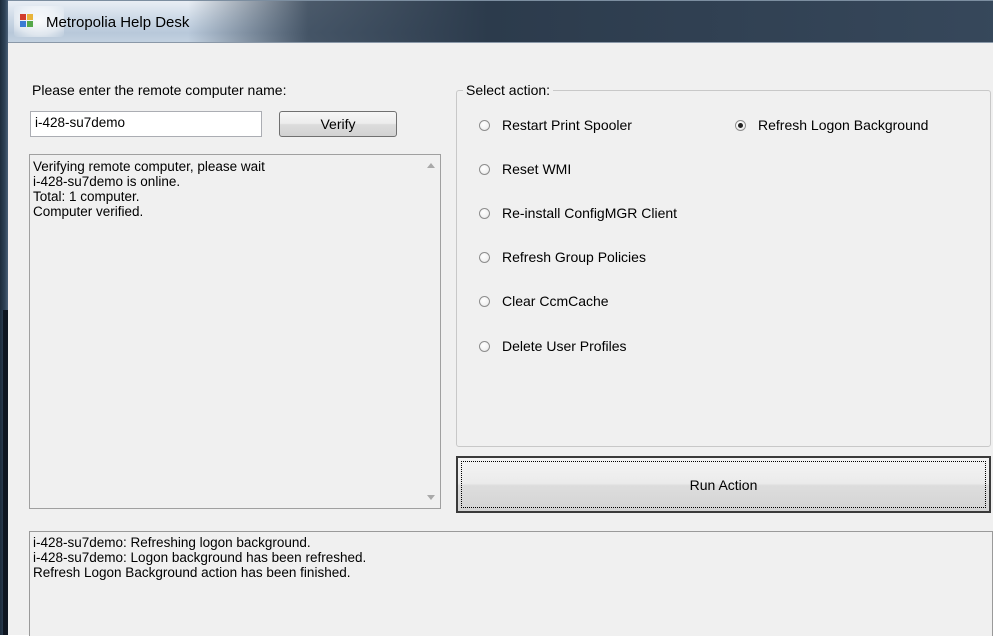 The image size is (993, 636). Describe the element at coordinates (118, 22) in the screenshot. I see `window-title: Metropolia Help Desk` at that location.